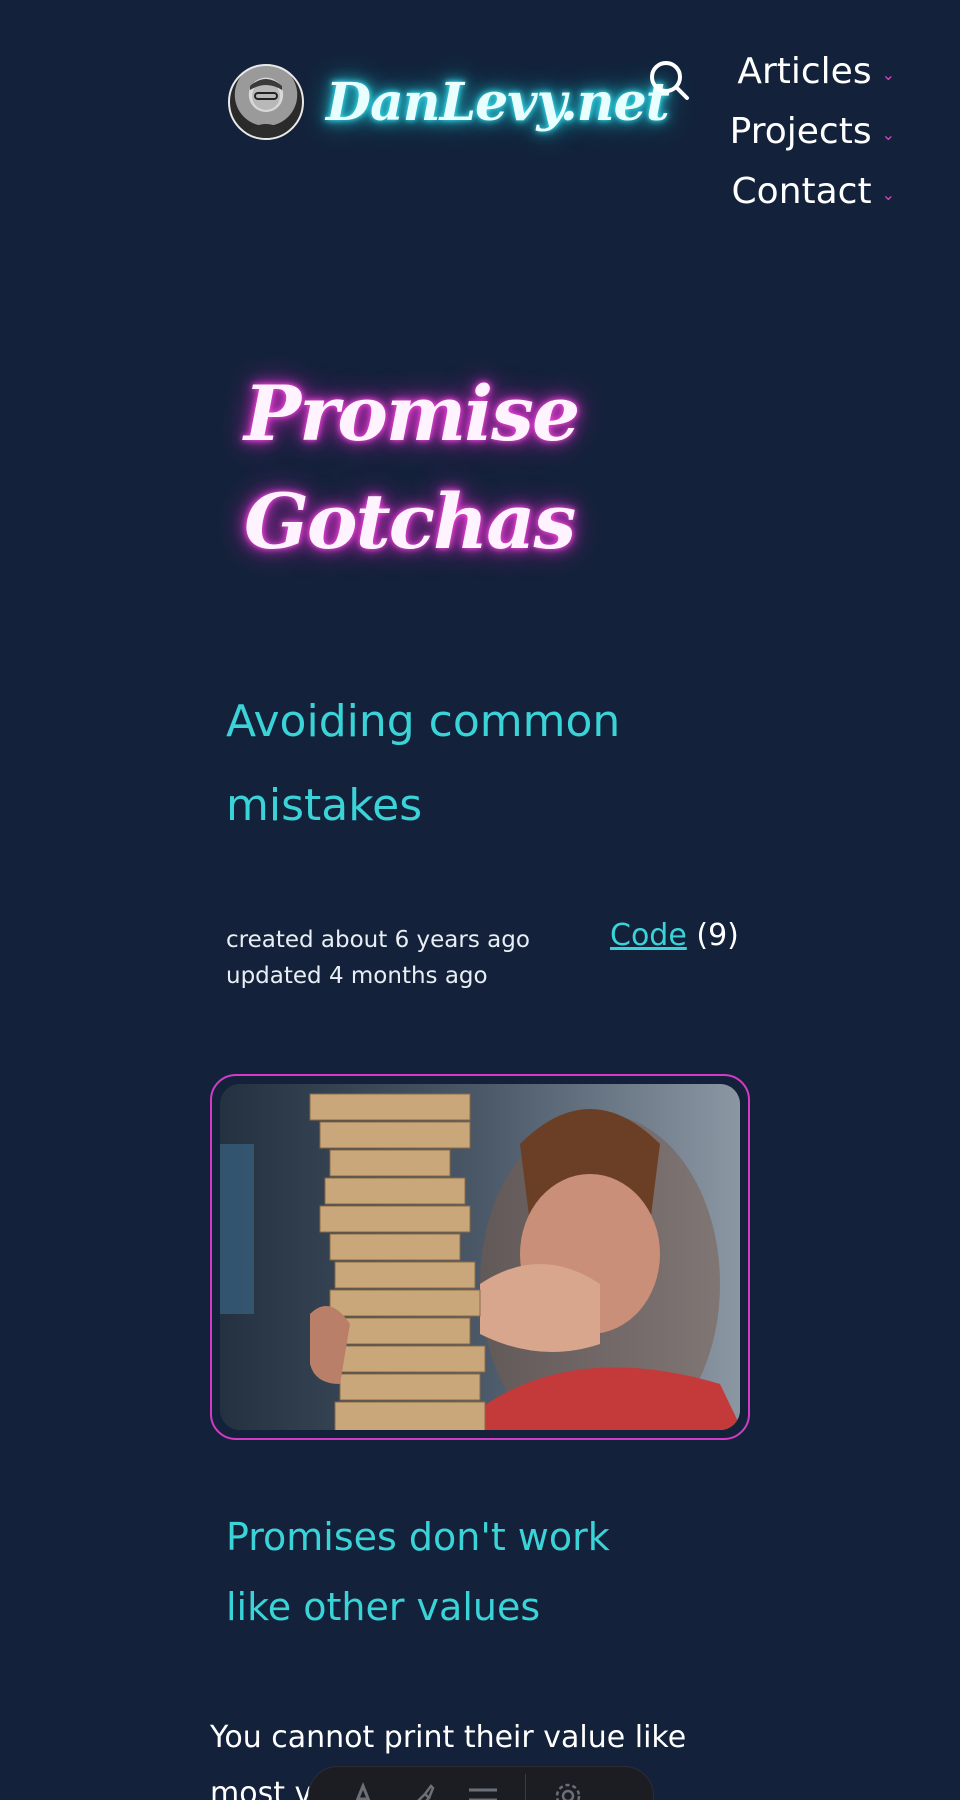 The height and width of the screenshot is (1800, 960). What do you see at coordinates (801, 191) in the screenshot?
I see `nav-item-label: Contact` at bounding box center [801, 191].